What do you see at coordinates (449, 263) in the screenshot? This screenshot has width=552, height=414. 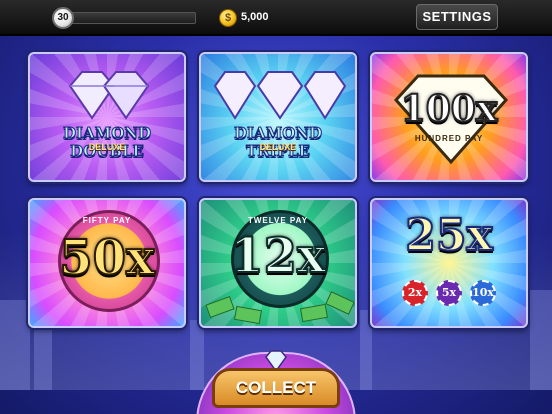 I see `game-tile-25x: 25x 2x 5x 10x` at bounding box center [449, 263].